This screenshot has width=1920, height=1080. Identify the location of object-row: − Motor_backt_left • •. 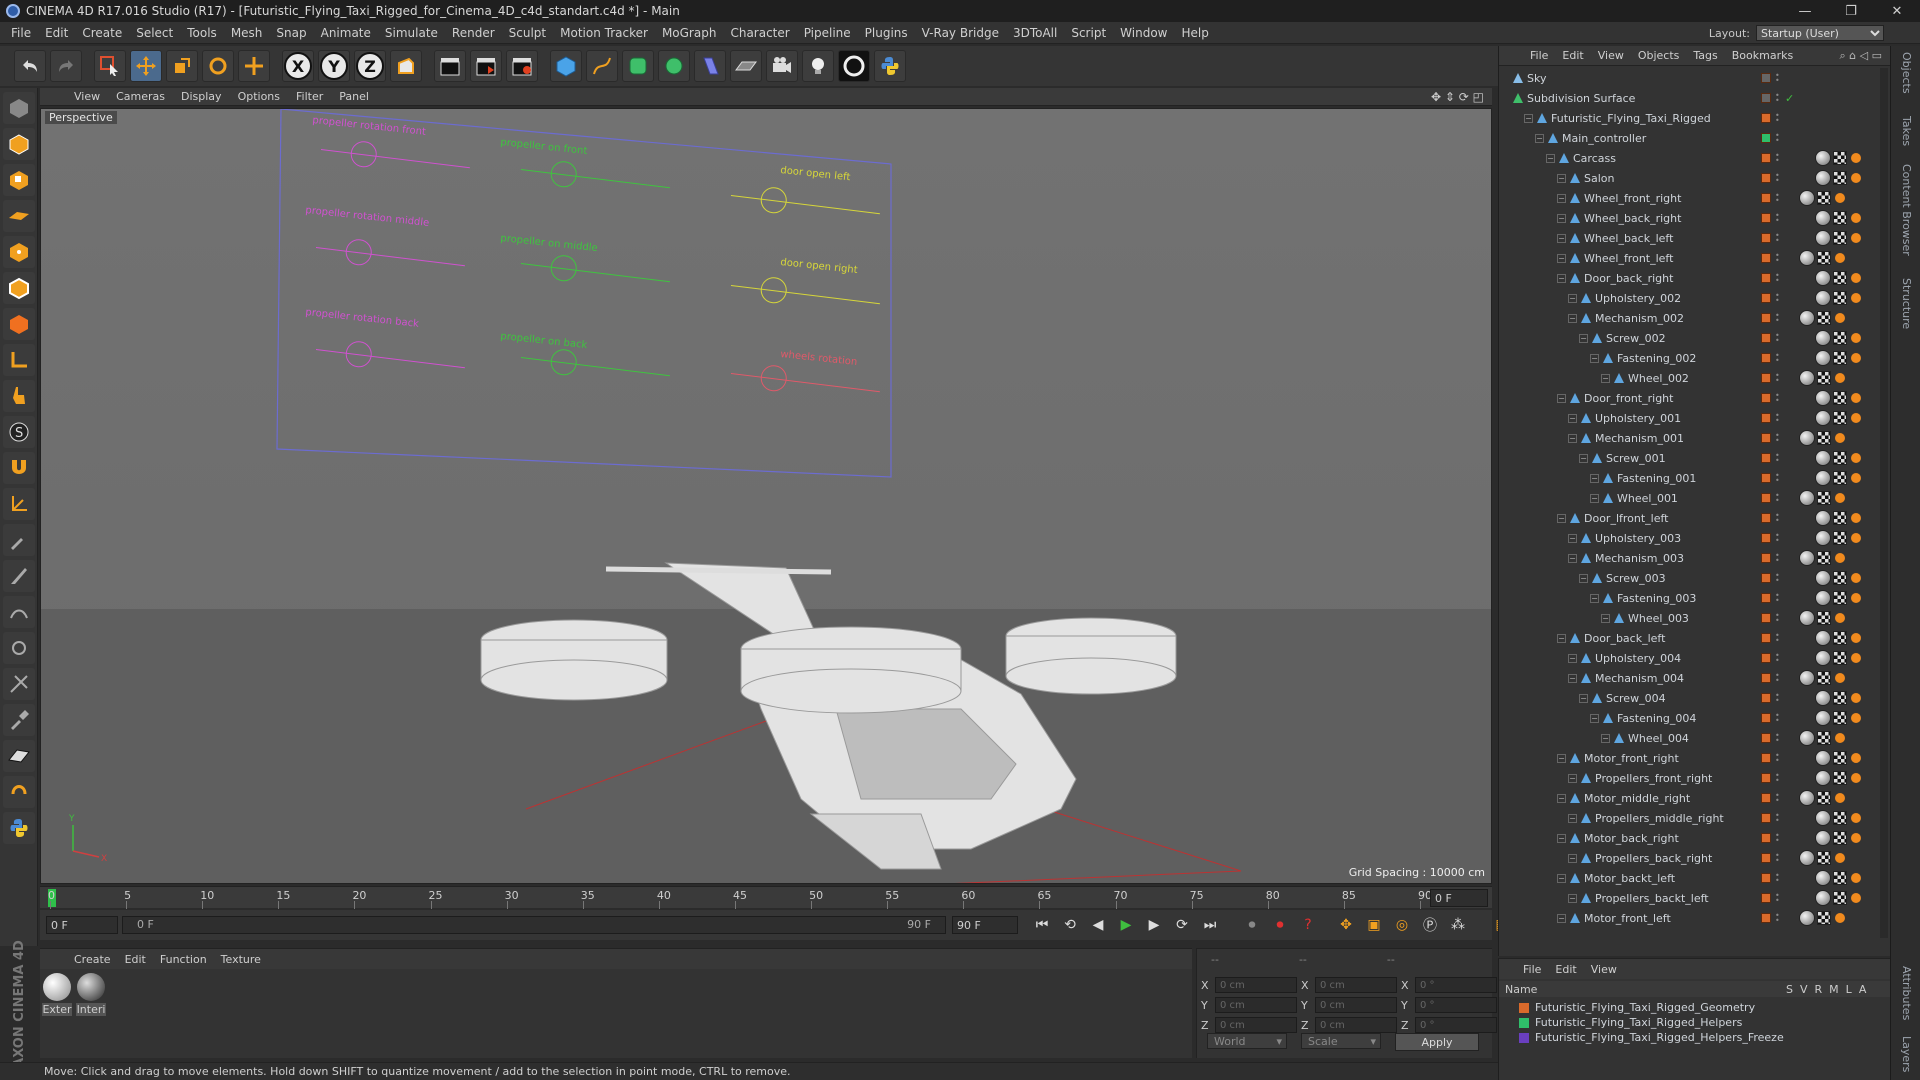
(1689, 878).